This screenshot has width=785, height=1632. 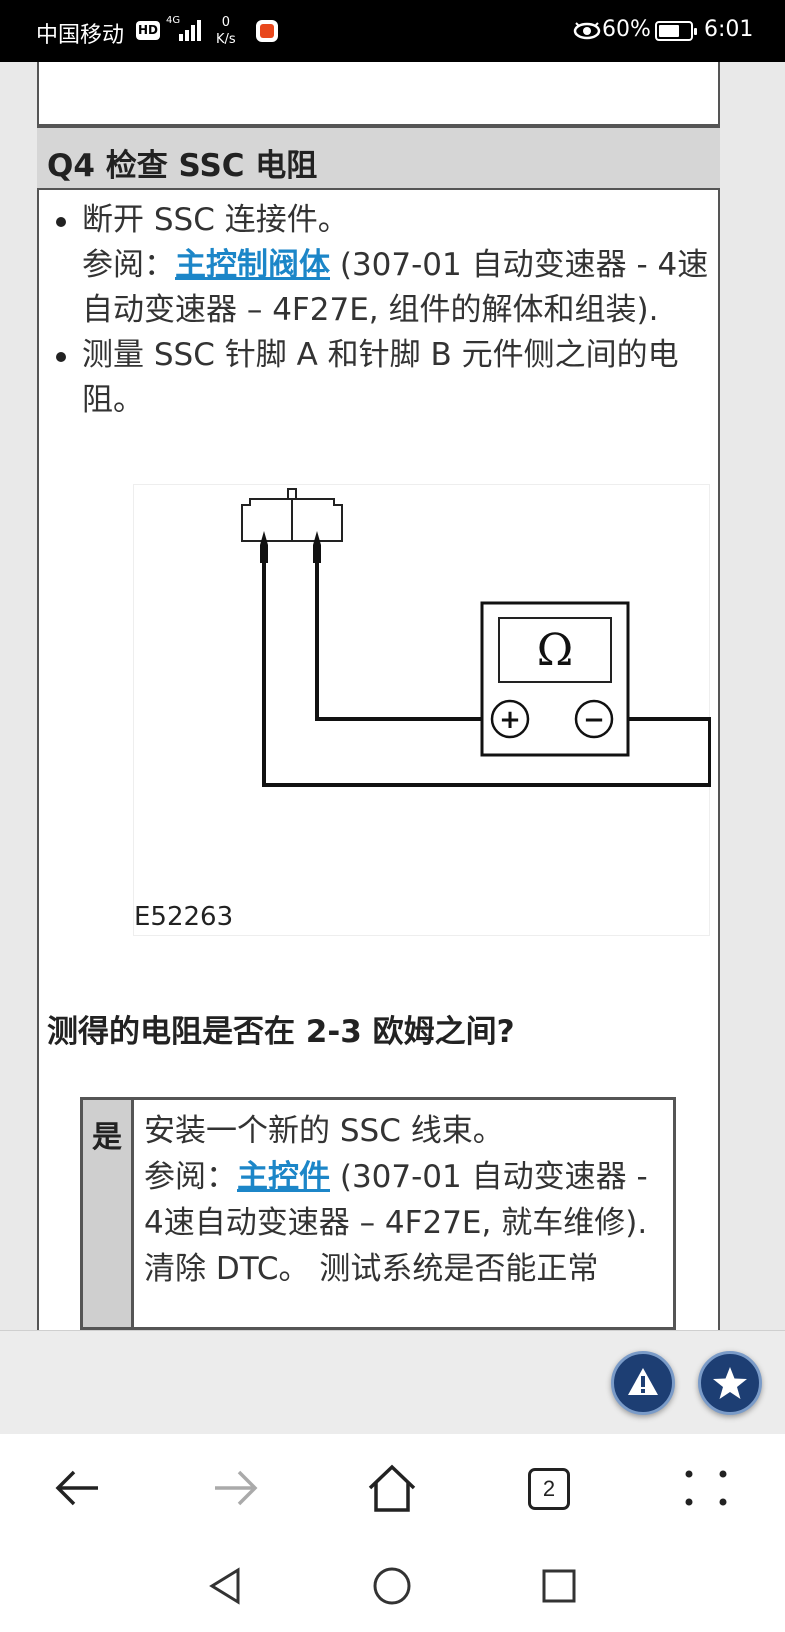 I want to click on browser-toolbar, so click(x=392, y=1487).